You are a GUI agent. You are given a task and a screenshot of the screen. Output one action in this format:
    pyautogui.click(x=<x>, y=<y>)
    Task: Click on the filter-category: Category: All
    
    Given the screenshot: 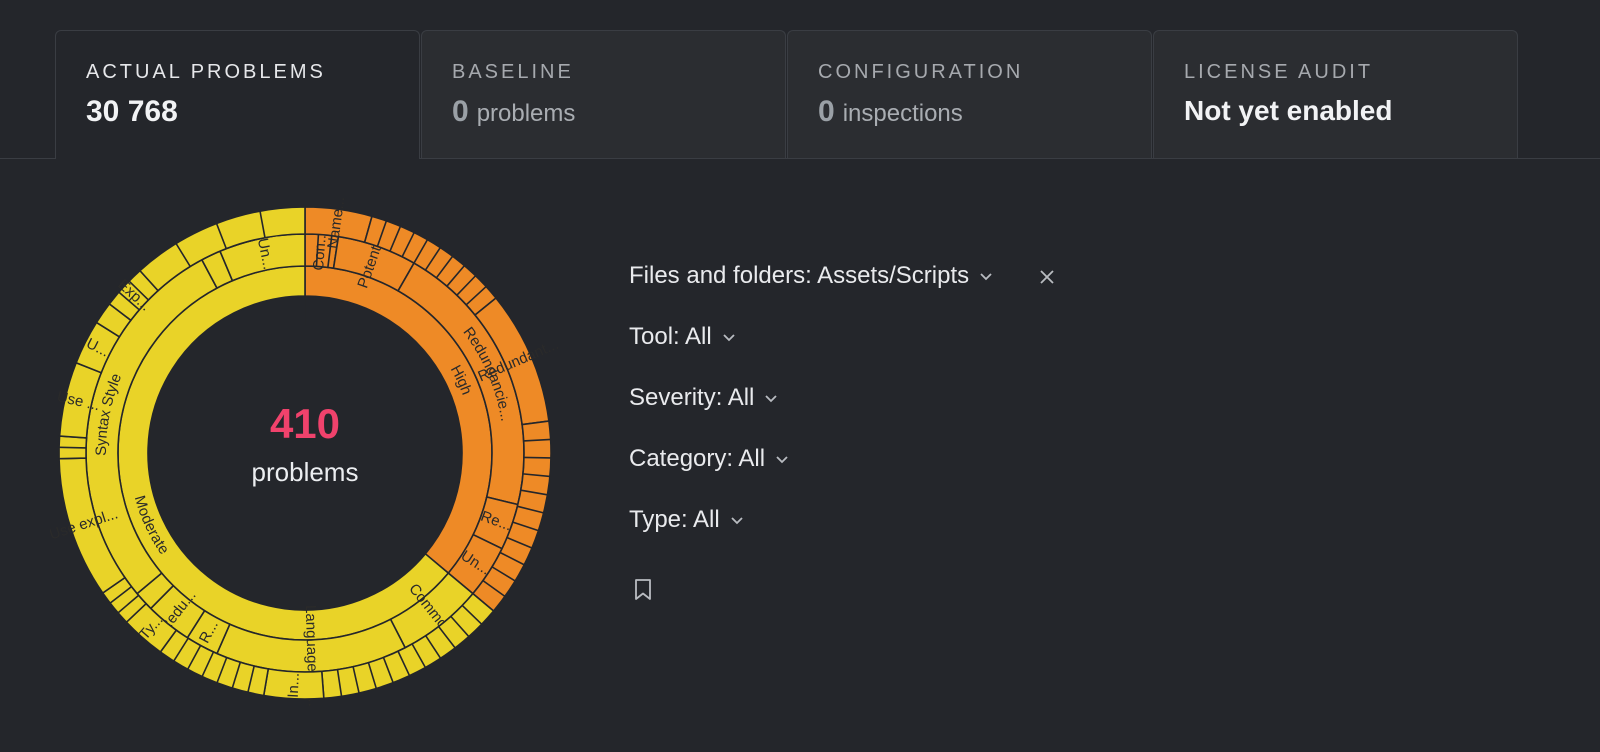 What is the action you would take?
    pyautogui.click(x=709, y=459)
    